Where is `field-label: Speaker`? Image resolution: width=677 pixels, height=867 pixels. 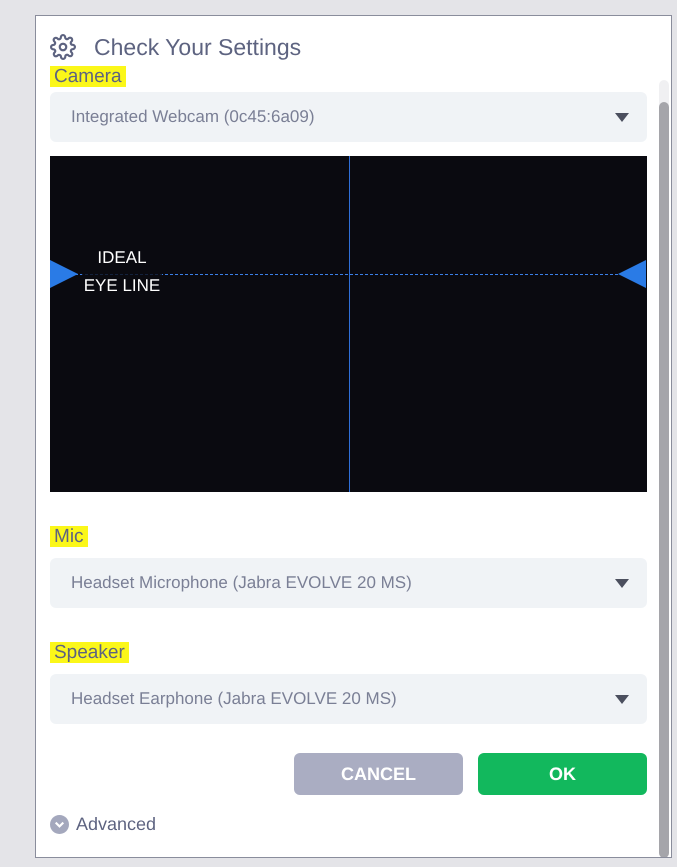
field-label: Speaker is located at coordinates (89, 652).